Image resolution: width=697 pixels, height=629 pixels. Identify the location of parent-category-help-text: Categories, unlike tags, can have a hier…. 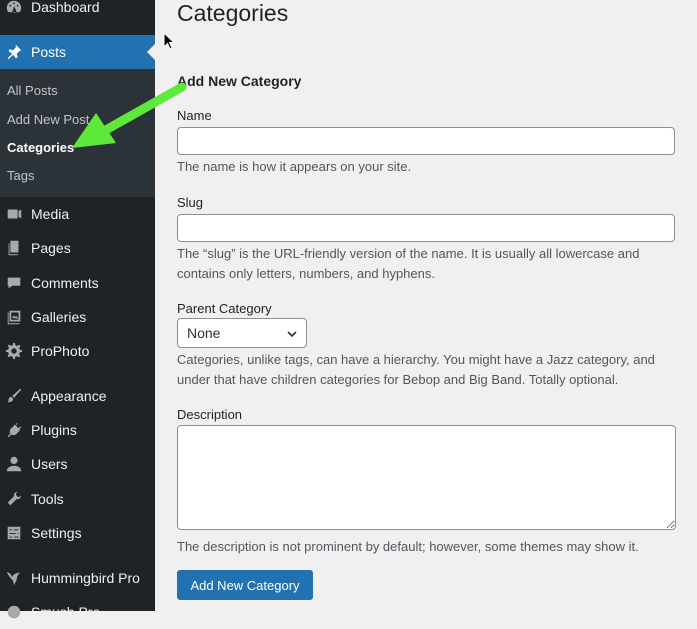
(416, 369).